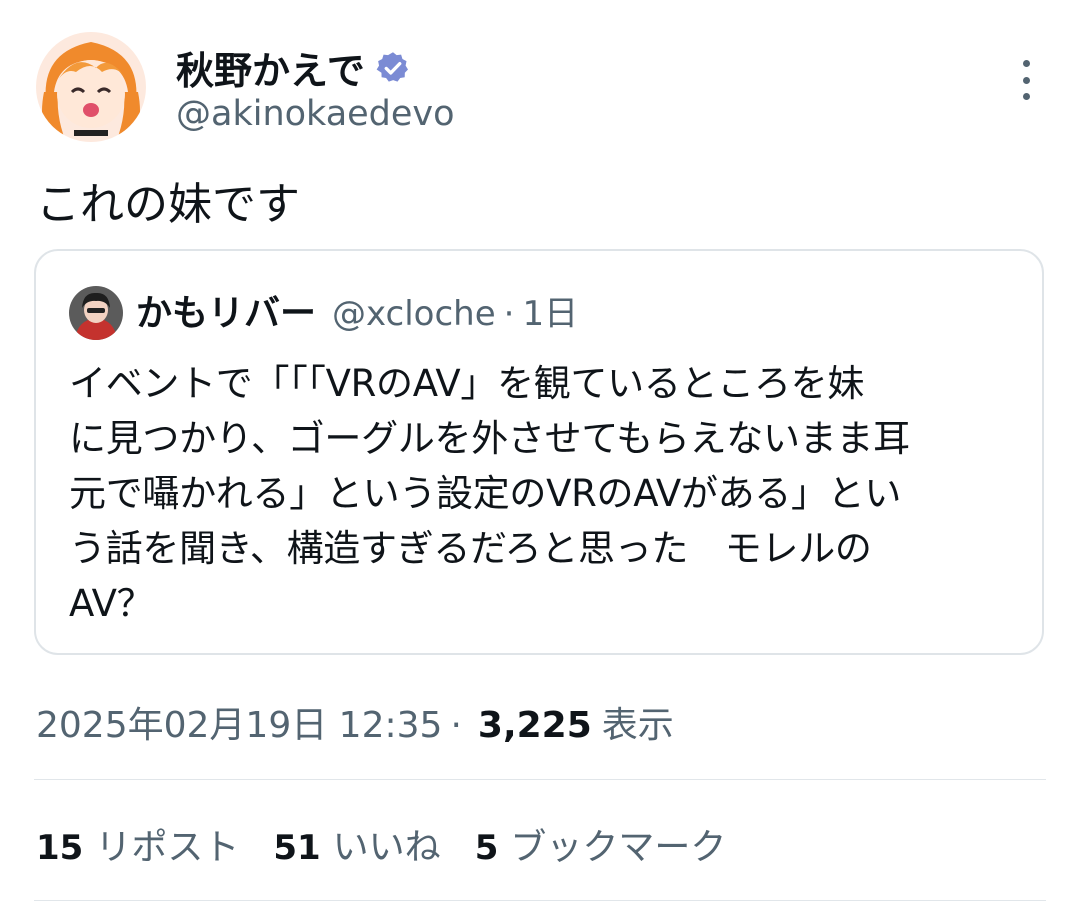  I want to click on quoted-author-name: かもリバー, so click(226, 313).